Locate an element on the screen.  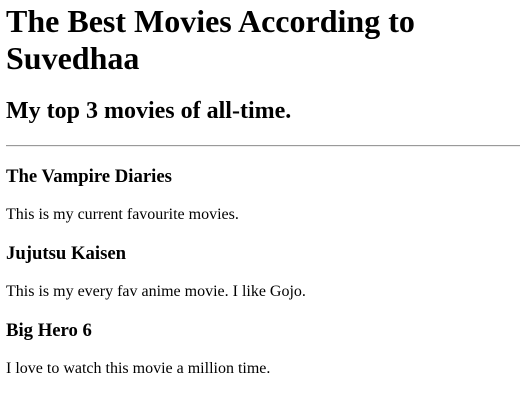
page-title: The Best Movies According to Suvedhaa is located at coordinates (210, 39).